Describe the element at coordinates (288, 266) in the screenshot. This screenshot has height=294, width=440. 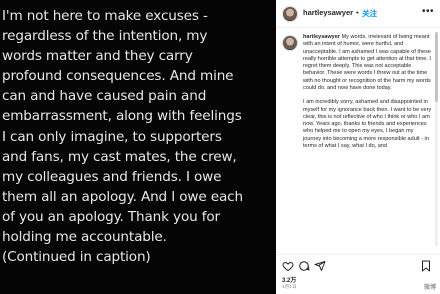
I see `heart-icon` at that location.